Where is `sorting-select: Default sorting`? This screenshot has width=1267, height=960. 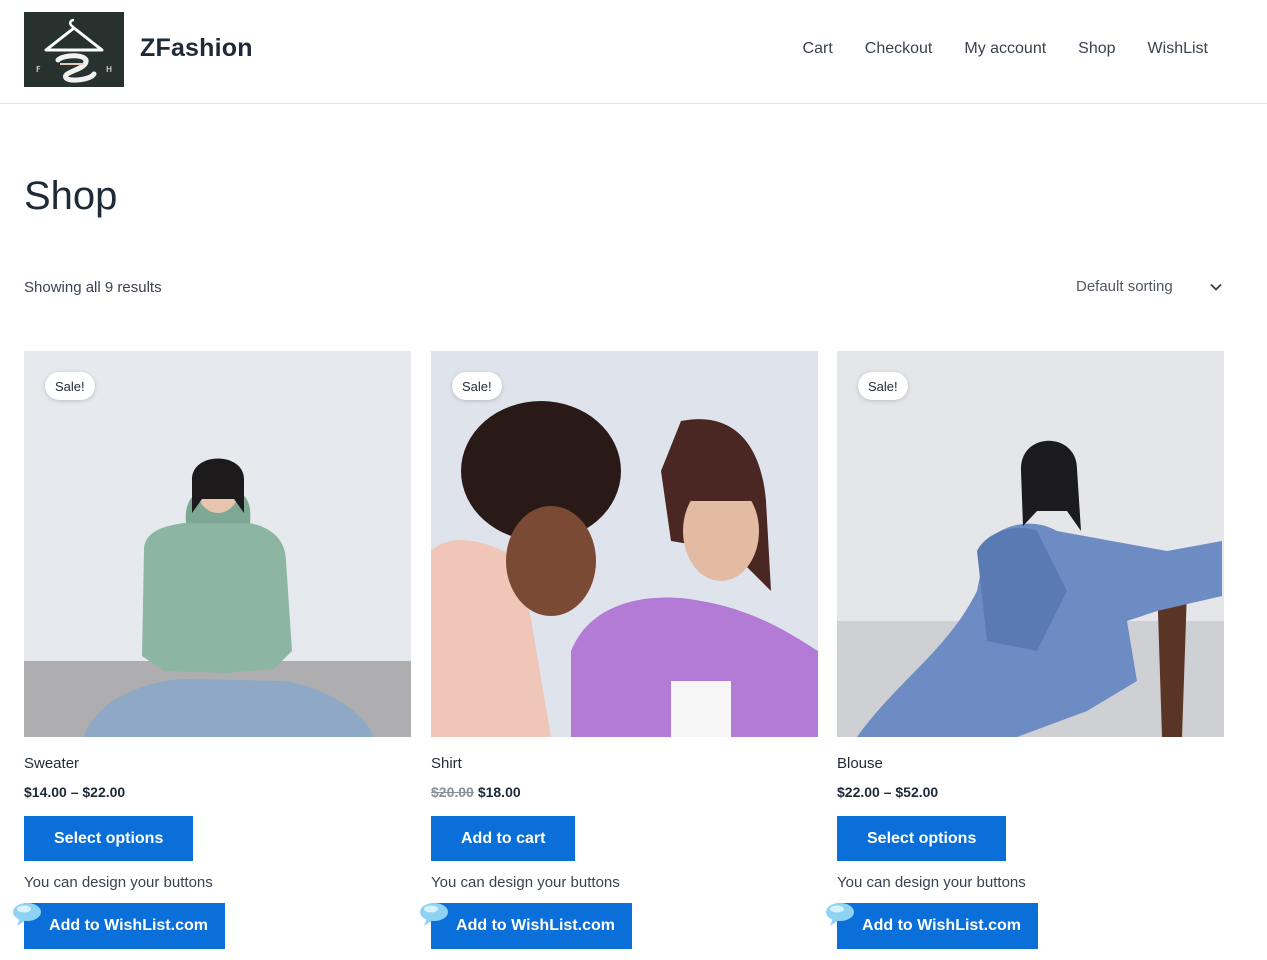 sorting-select: Default sorting is located at coordinates (1151, 289).